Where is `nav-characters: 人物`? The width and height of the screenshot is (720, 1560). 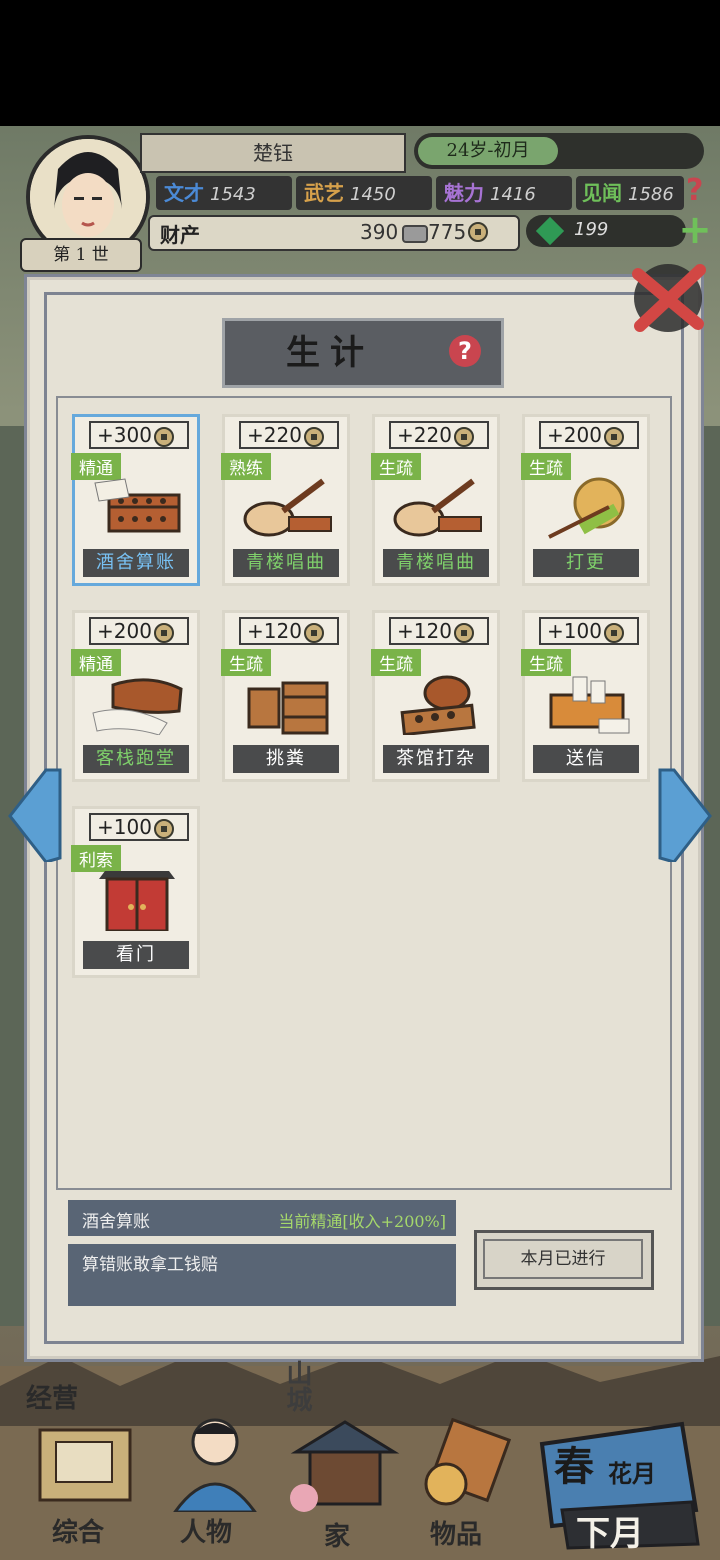 nav-characters: 人物 is located at coordinates (215, 1481).